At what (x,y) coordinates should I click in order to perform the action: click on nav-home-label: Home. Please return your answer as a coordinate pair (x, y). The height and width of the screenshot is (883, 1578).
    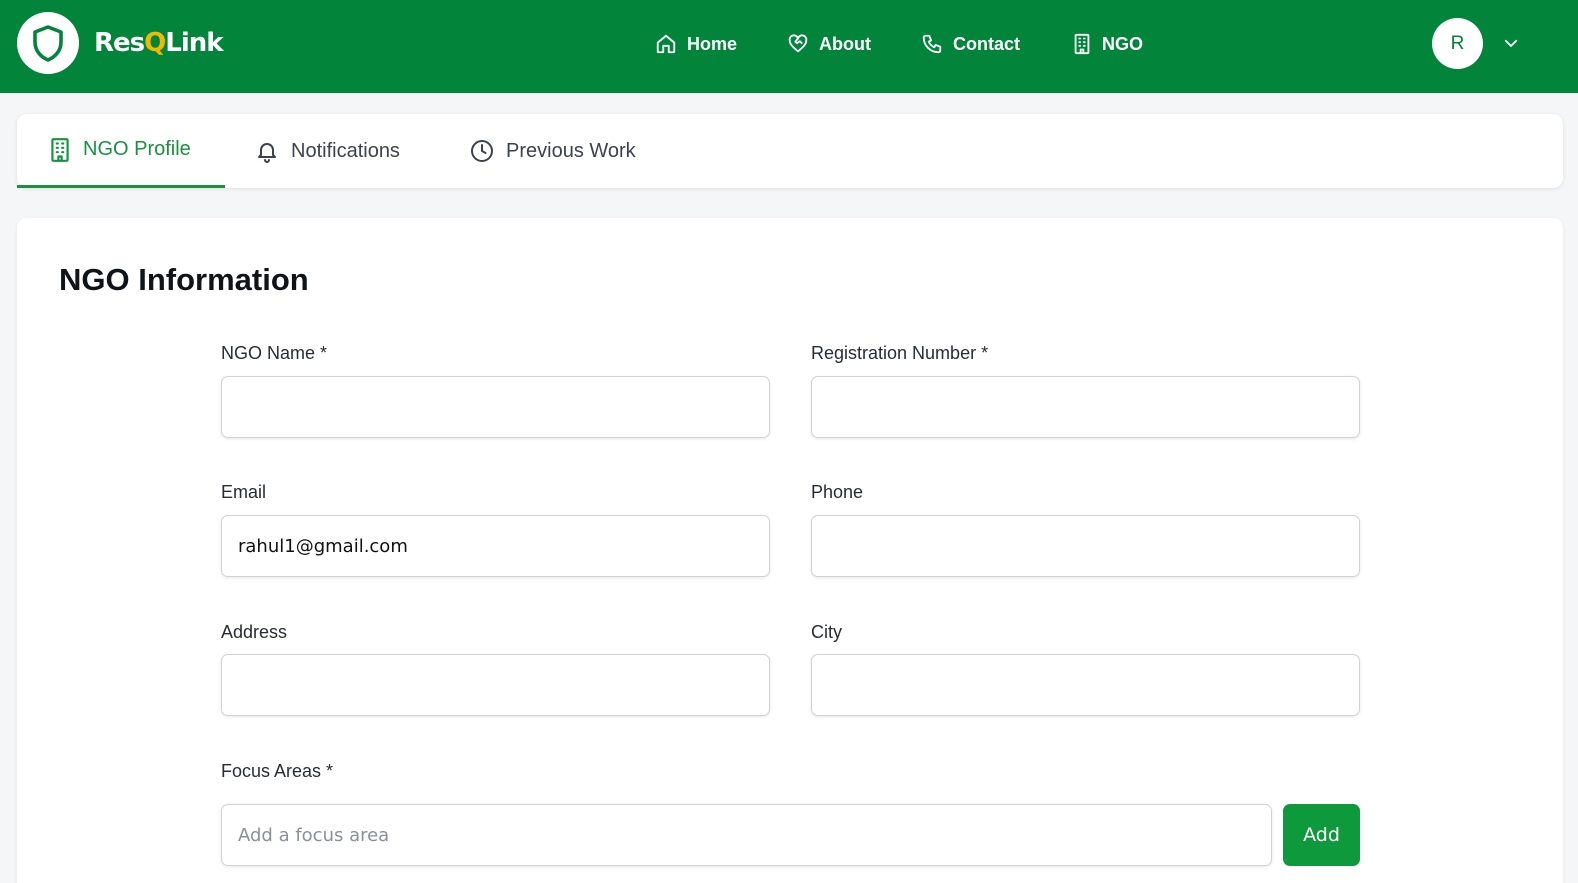
    Looking at the image, I should click on (712, 43).